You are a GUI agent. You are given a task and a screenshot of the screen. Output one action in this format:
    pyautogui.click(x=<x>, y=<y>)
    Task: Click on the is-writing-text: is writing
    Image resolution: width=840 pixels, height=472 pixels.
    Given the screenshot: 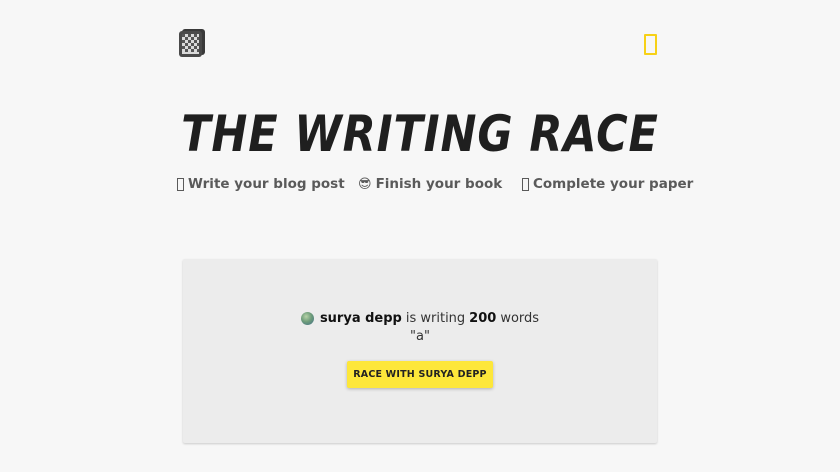 What is the action you would take?
    pyautogui.click(x=435, y=318)
    